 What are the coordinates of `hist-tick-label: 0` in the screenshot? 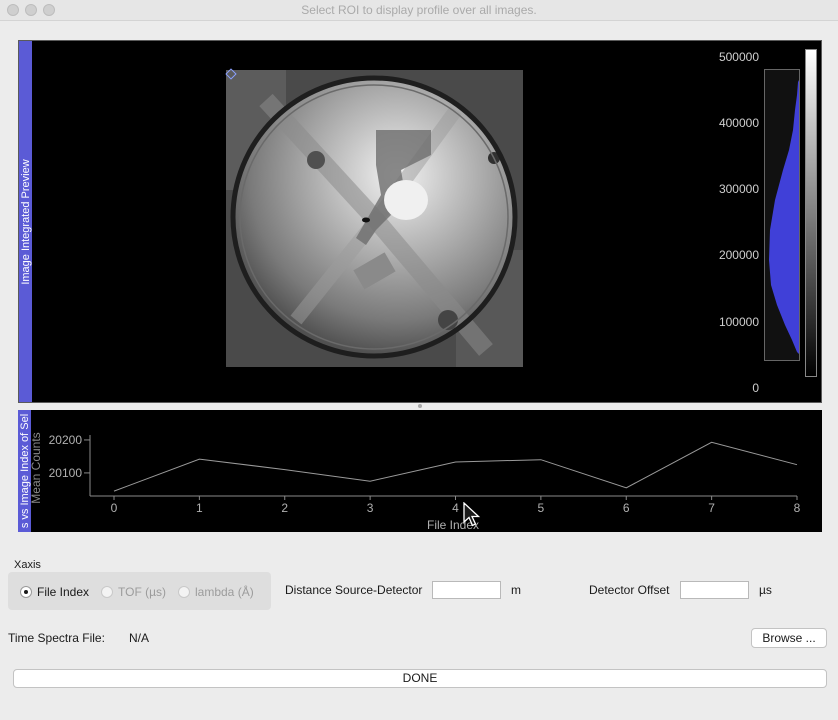 It's located at (755, 388).